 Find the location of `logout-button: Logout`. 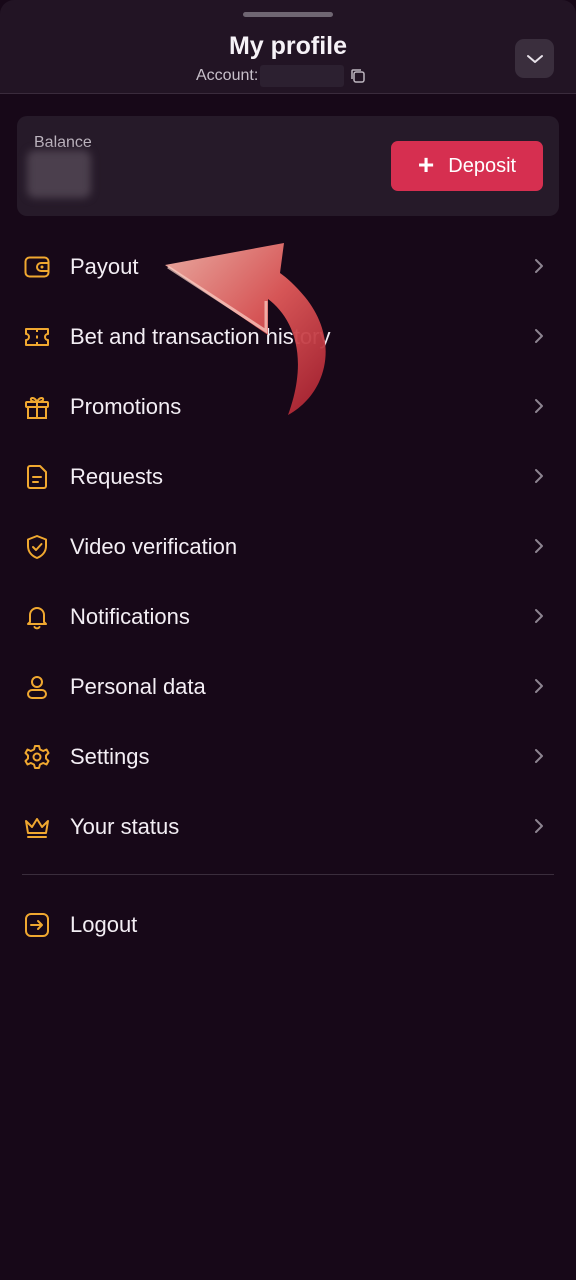

logout-button: Logout is located at coordinates (288, 926).